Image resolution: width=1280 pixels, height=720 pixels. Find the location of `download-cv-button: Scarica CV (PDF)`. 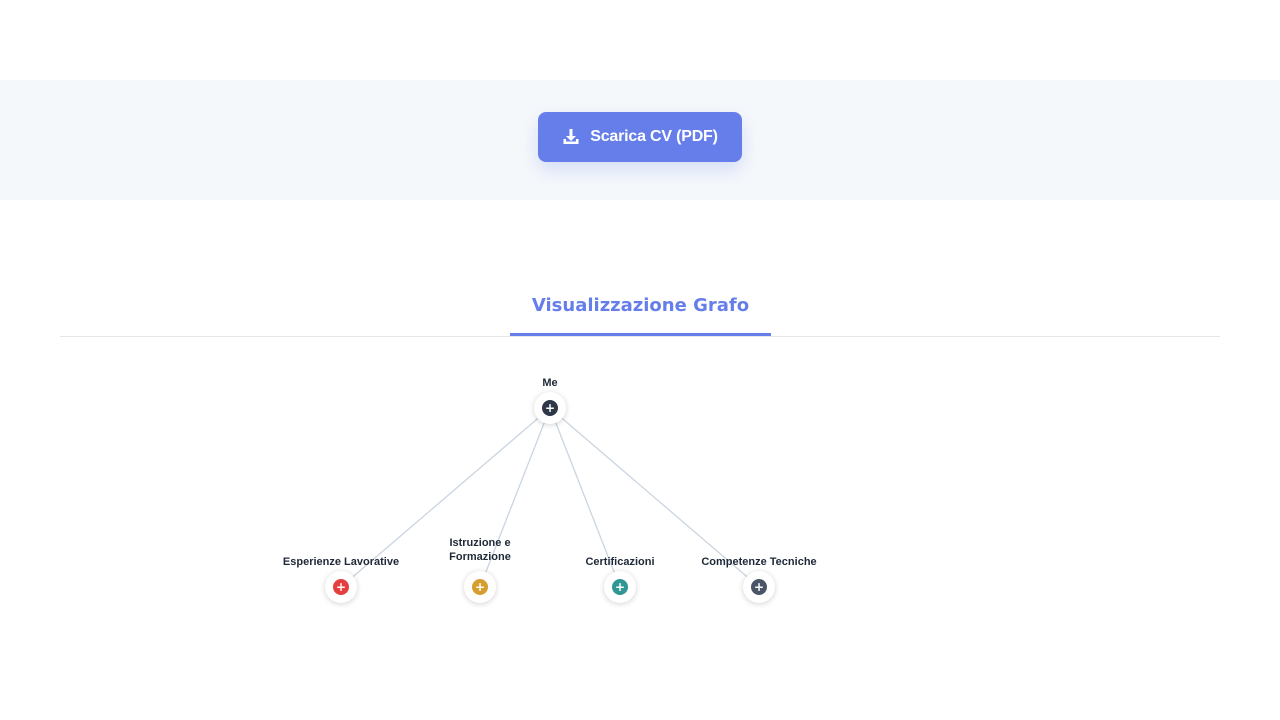

download-cv-button: Scarica CV (PDF) is located at coordinates (640, 137).